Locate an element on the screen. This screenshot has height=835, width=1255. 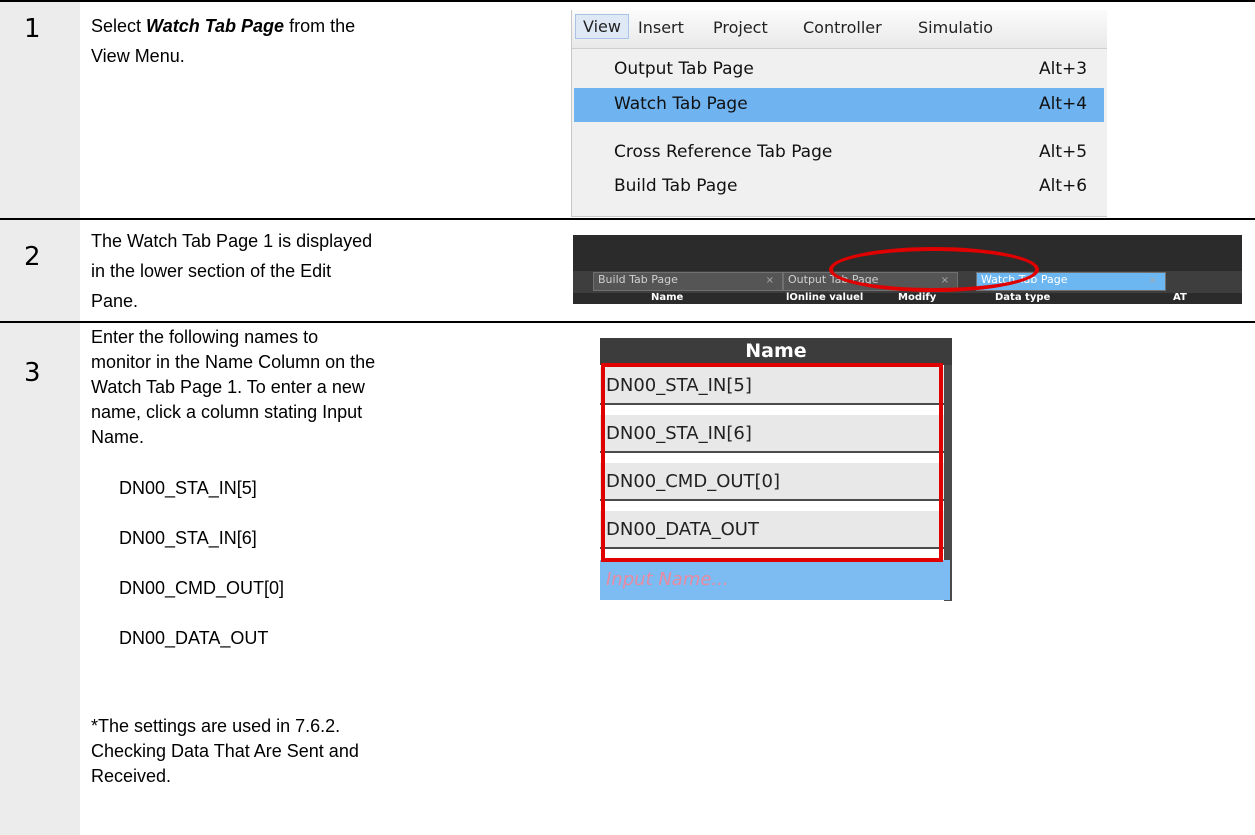
step-number: 2 is located at coordinates (32, 257).